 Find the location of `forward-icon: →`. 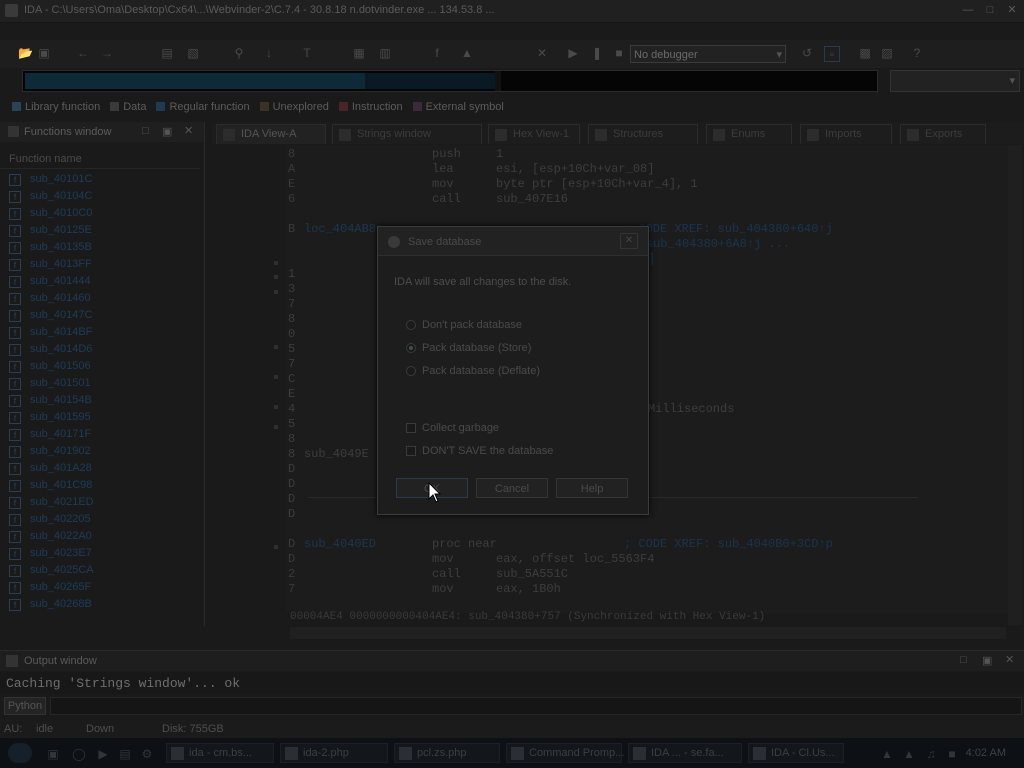

forward-icon: → is located at coordinates (107, 53).